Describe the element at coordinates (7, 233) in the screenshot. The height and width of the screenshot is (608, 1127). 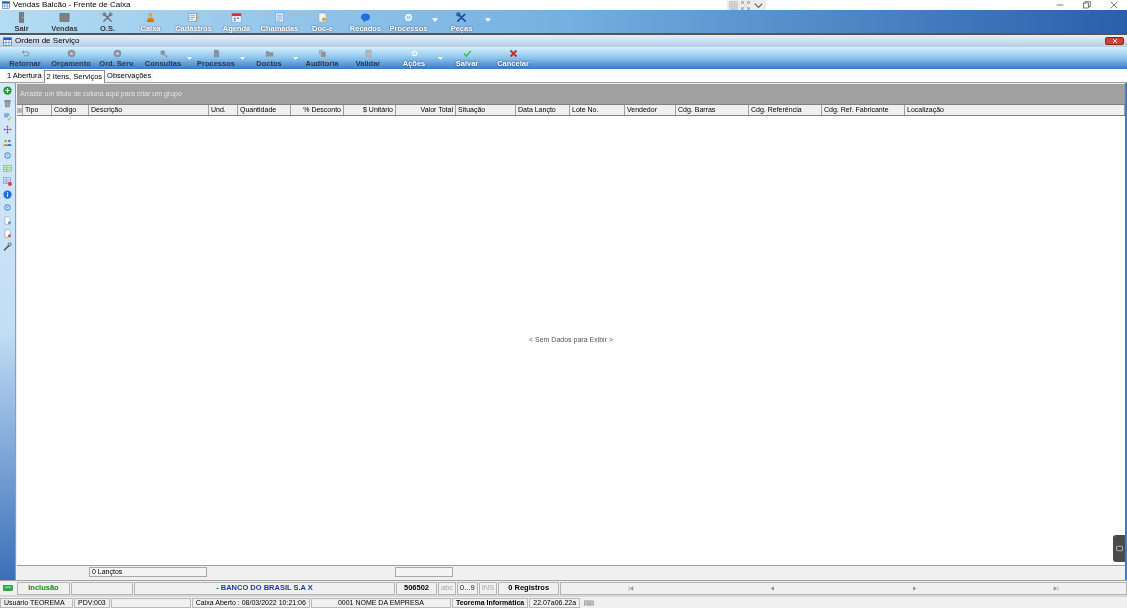
I see `document-delete-icon` at that location.